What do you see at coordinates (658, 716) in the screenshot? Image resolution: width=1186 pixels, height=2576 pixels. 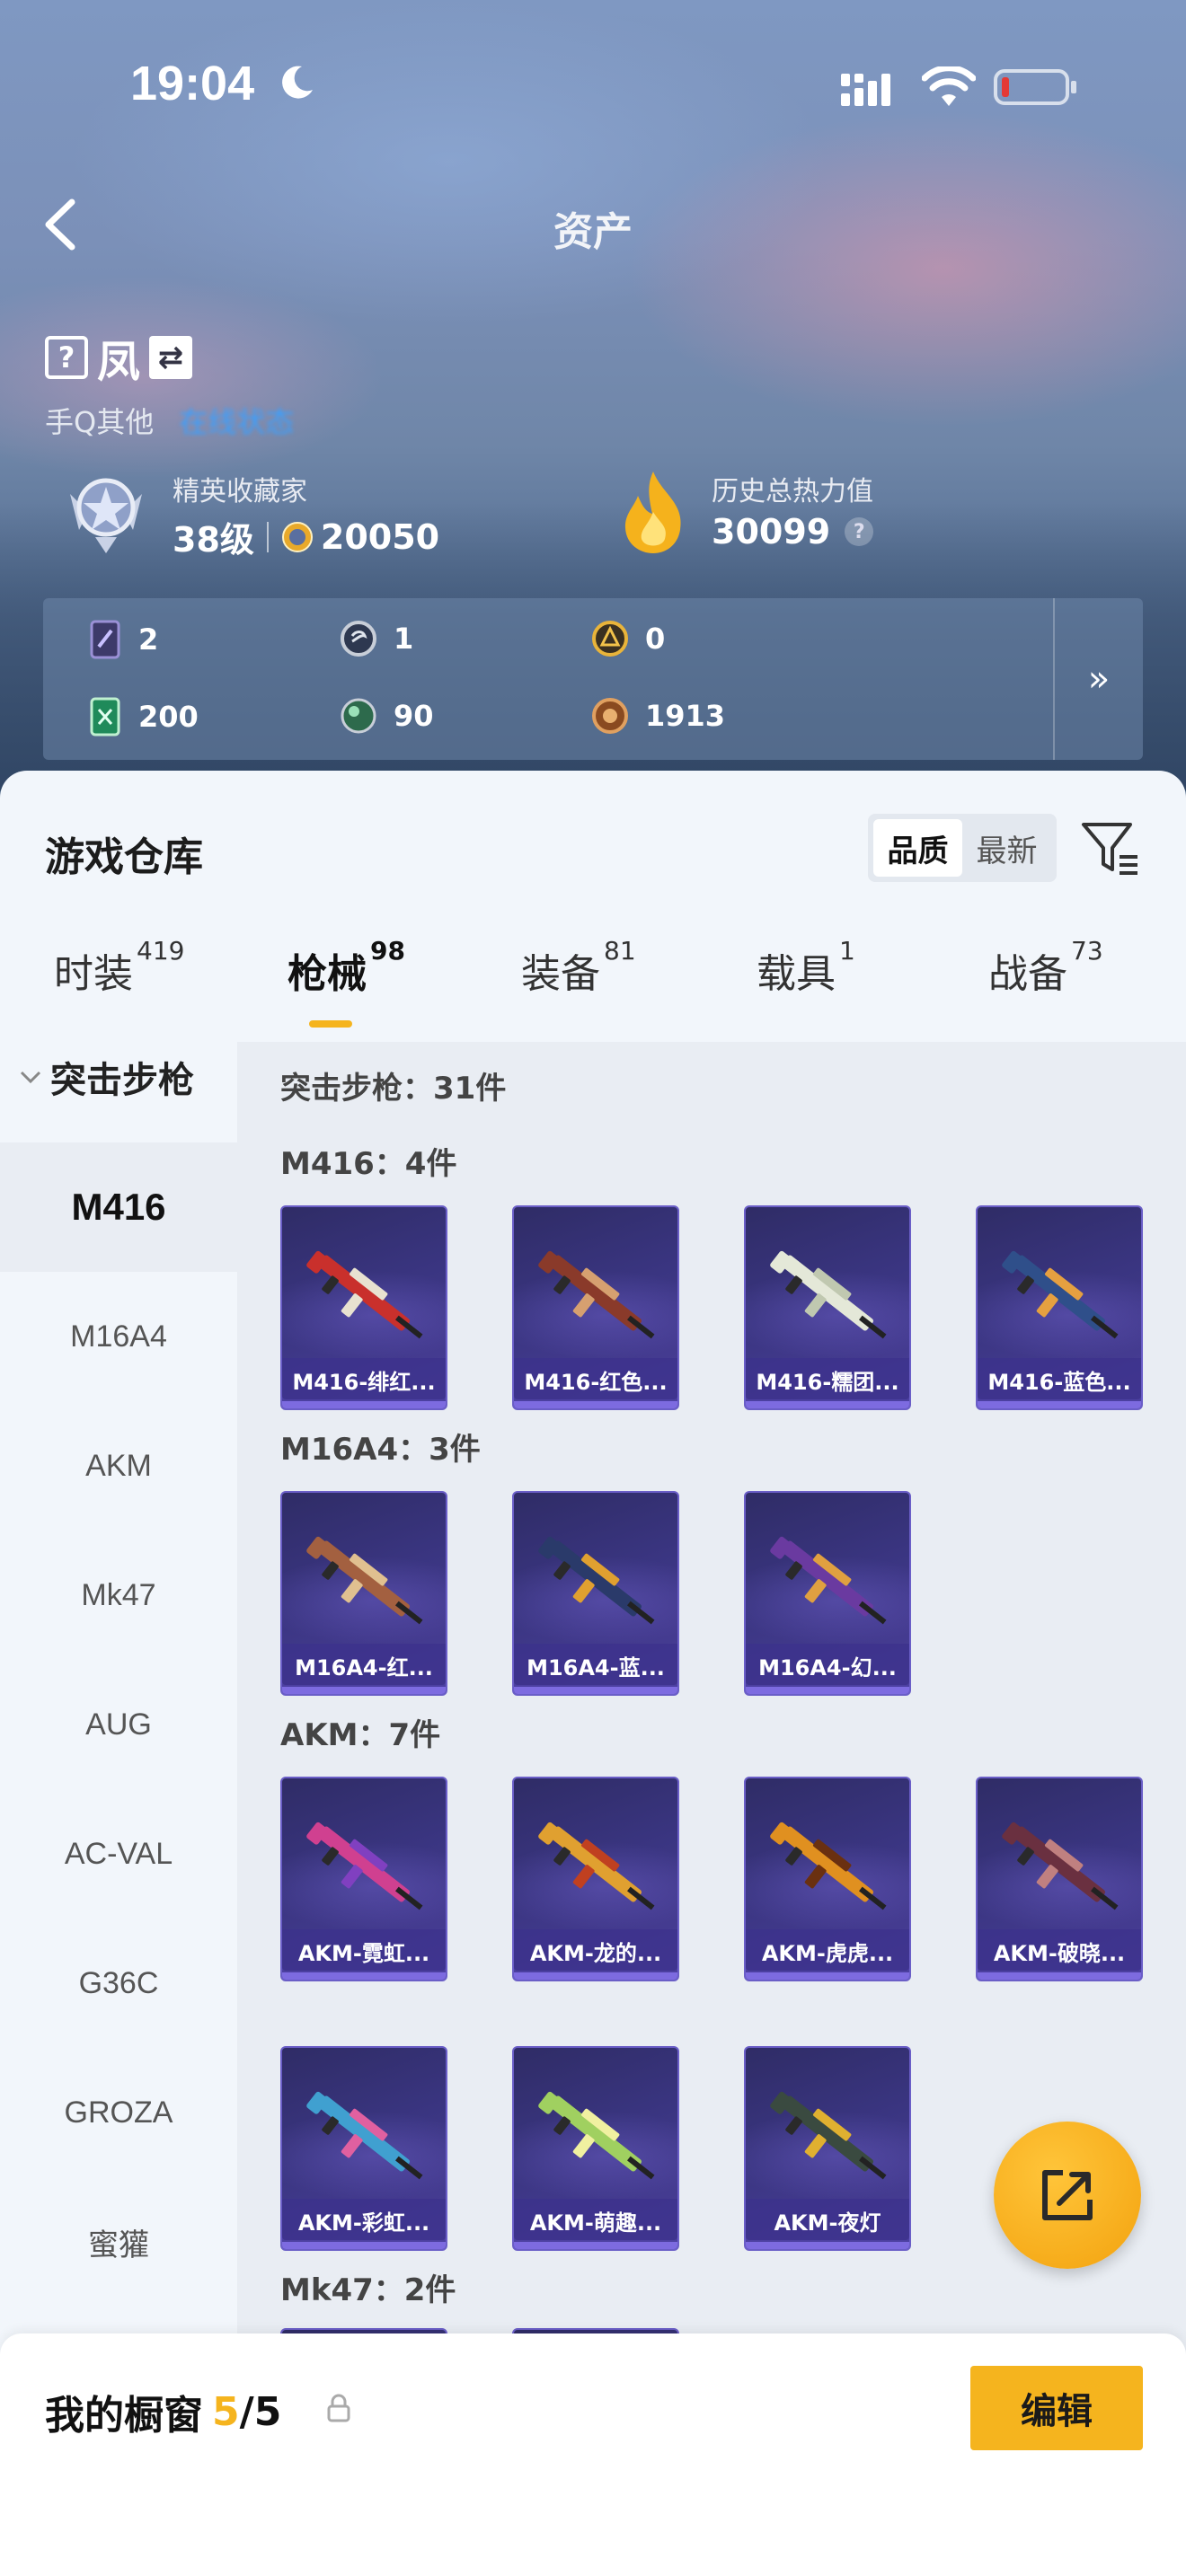 I see `resource-item: 1913` at bounding box center [658, 716].